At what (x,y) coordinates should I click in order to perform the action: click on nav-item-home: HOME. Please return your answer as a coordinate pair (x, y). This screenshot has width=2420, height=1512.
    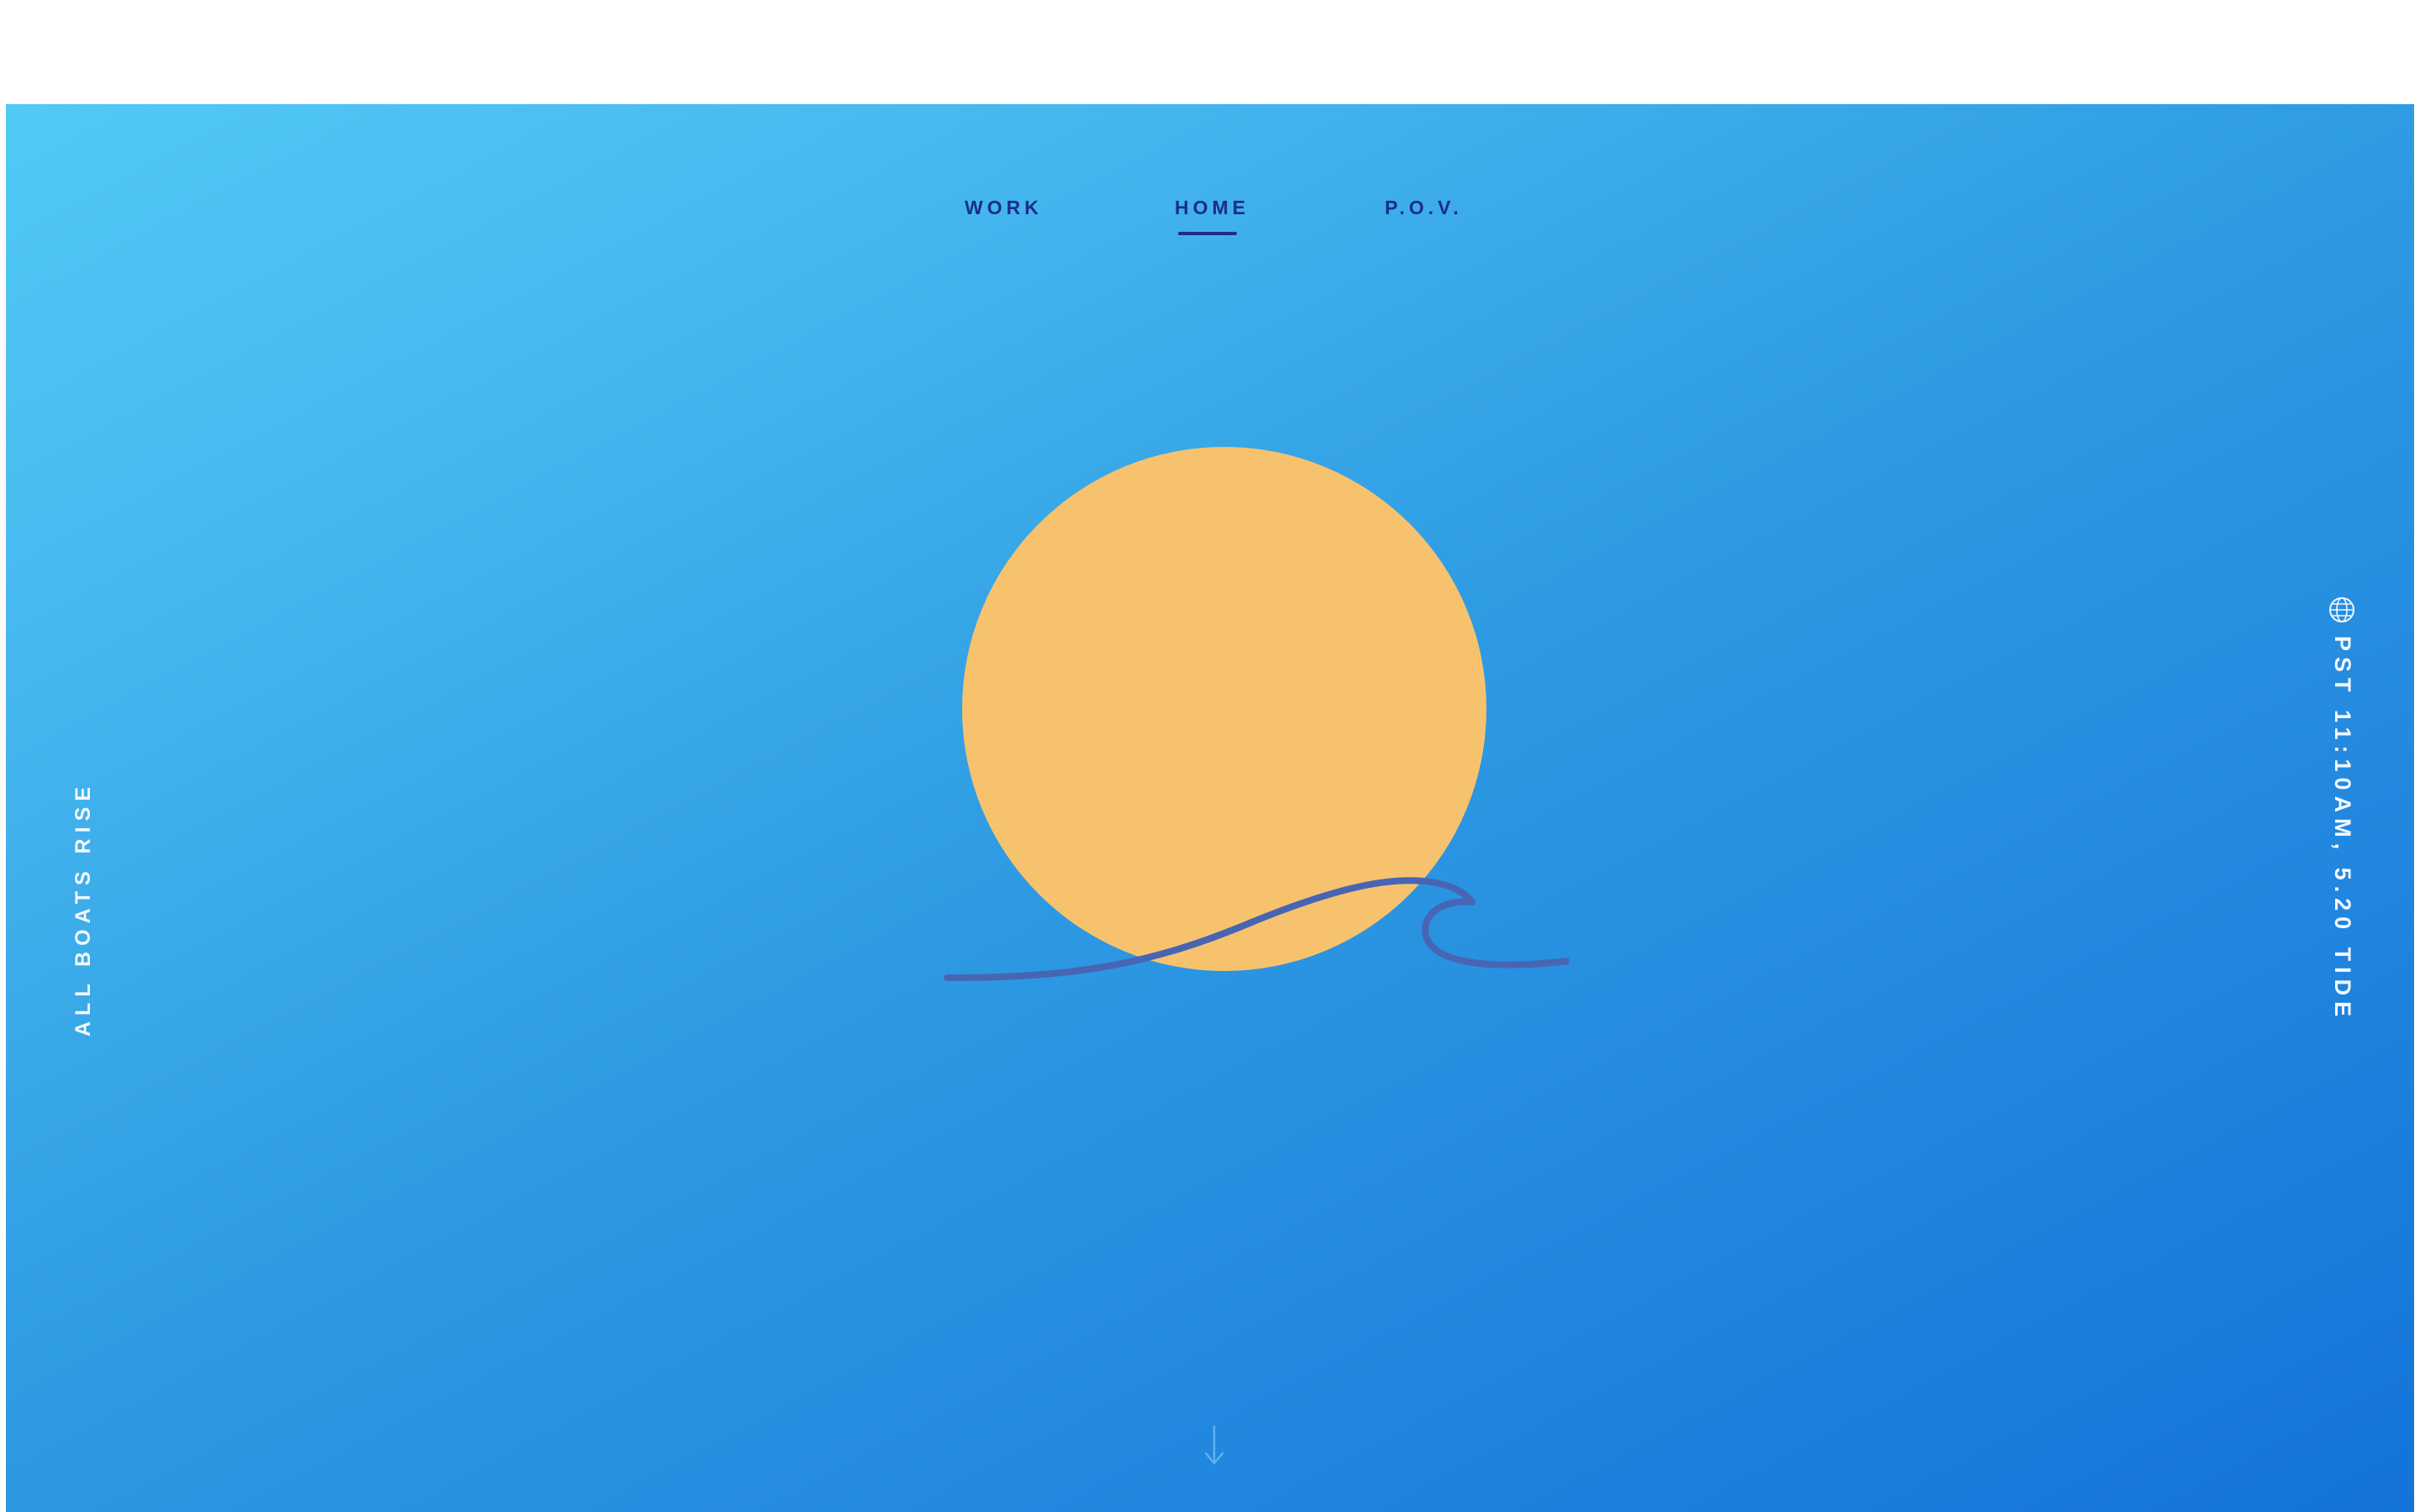
    Looking at the image, I should click on (1212, 216).